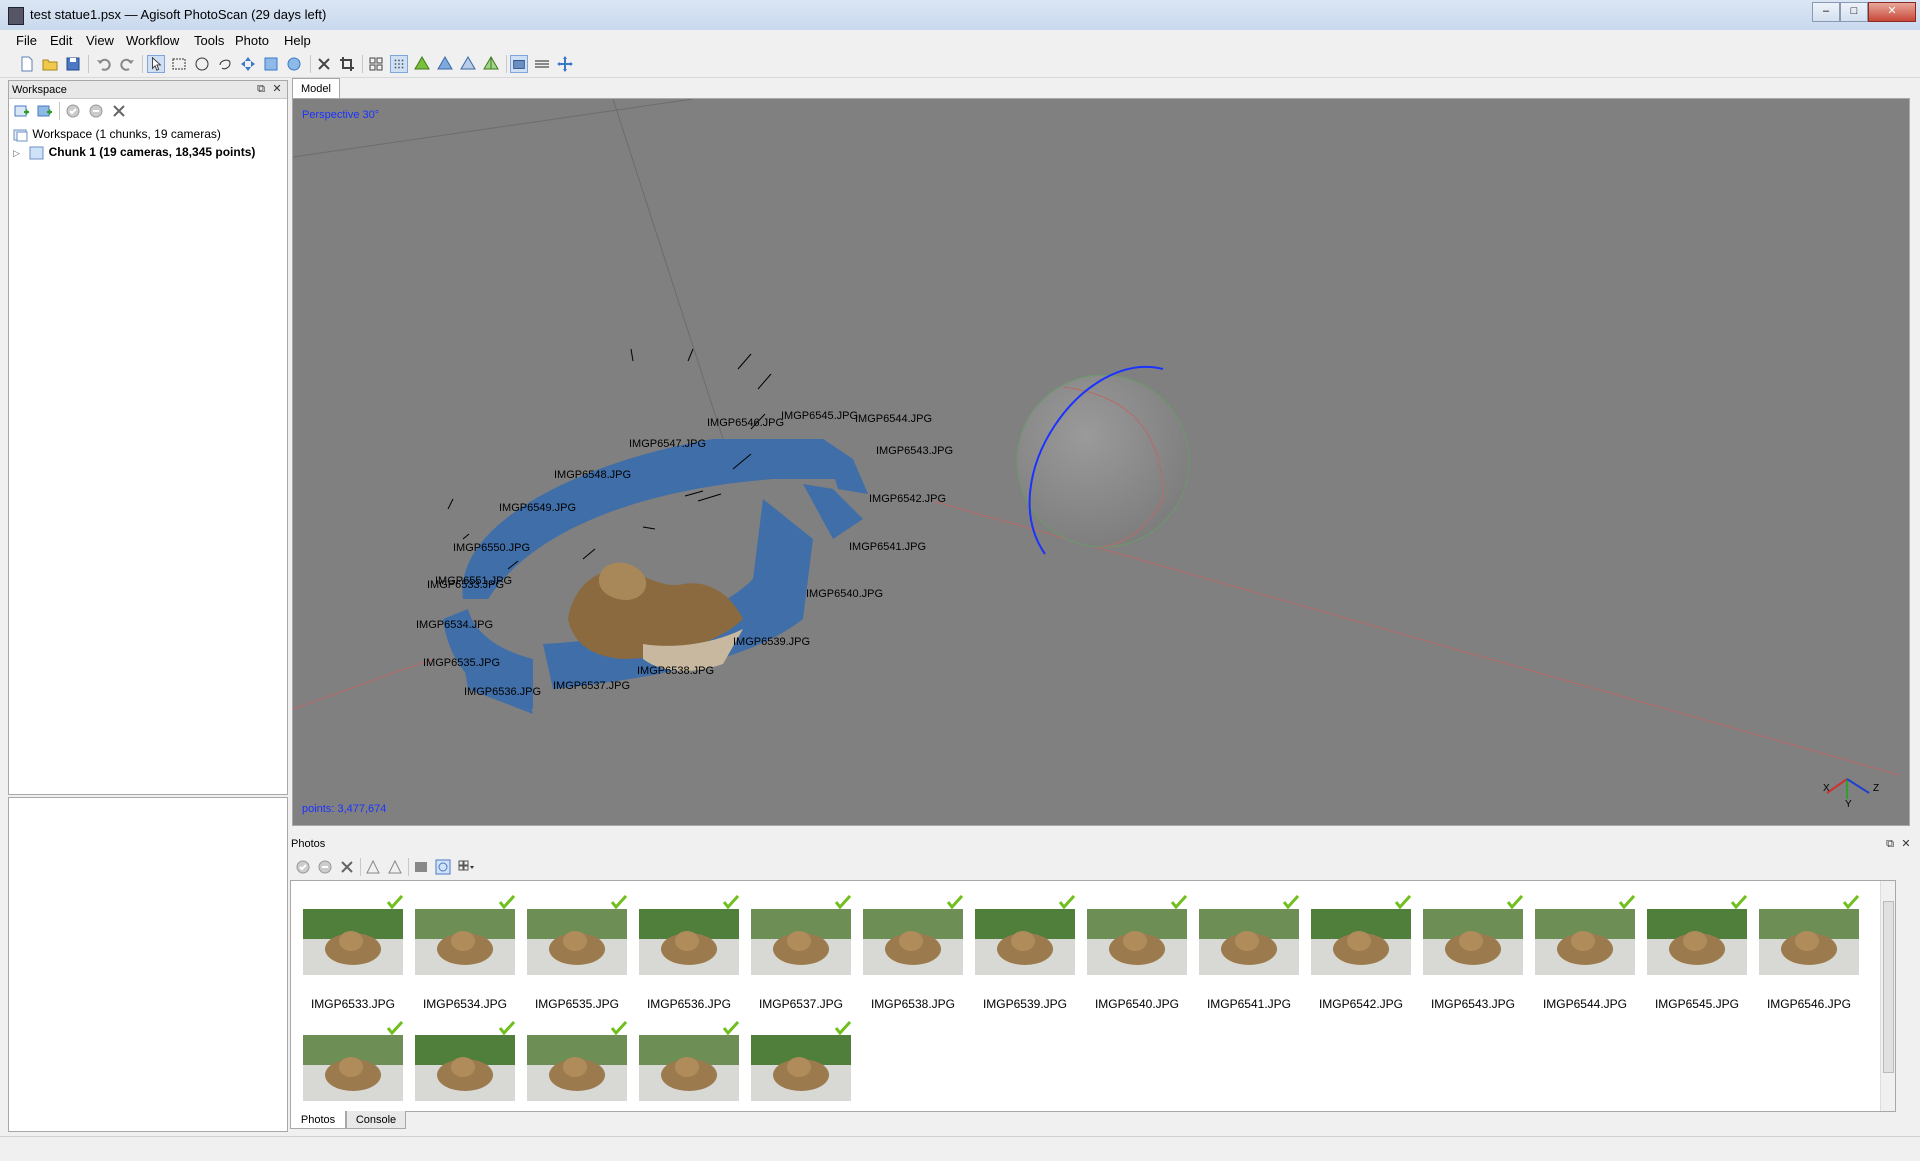  What do you see at coordinates (325, 867) in the screenshot?
I see `disable-photo-icon` at bounding box center [325, 867].